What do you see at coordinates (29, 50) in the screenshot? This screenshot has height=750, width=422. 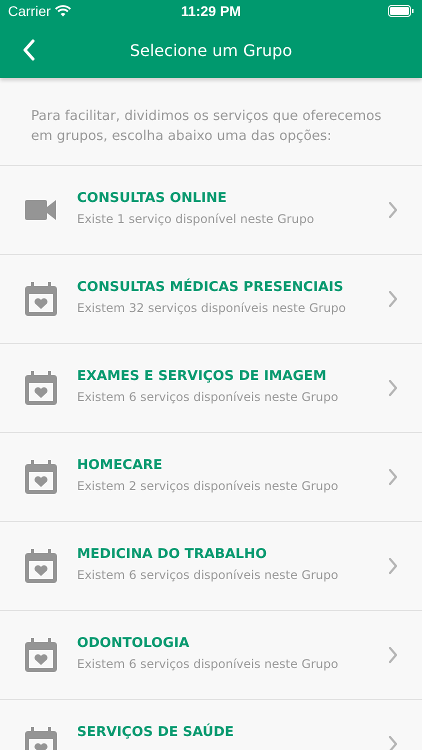 I see `back-icon` at bounding box center [29, 50].